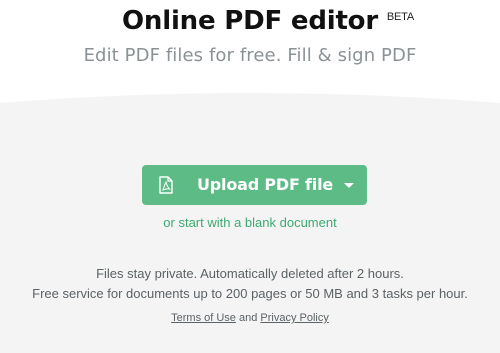 The width and height of the screenshot is (500, 353). Describe the element at coordinates (250, 222) in the screenshot. I see `blank-document-link: or start with a blank document` at that location.